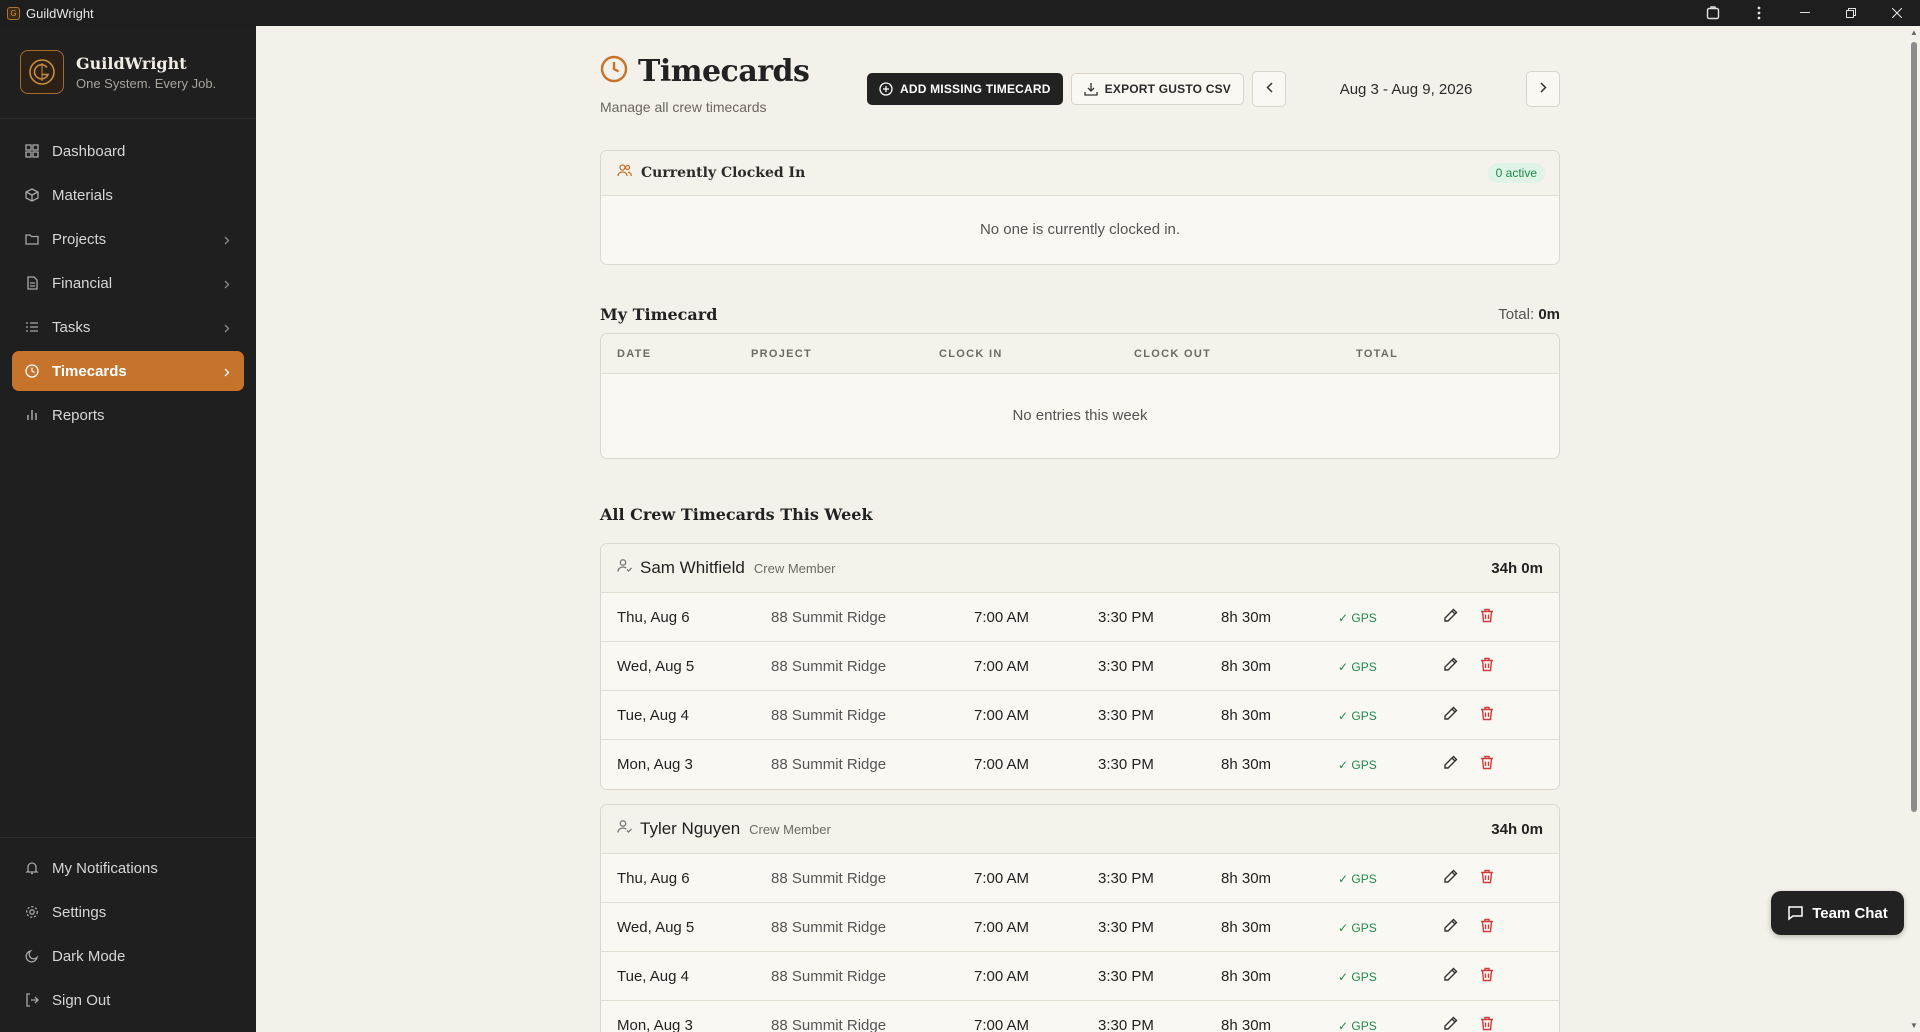  Describe the element at coordinates (32, 912) in the screenshot. I see `gear-icon` at that location.